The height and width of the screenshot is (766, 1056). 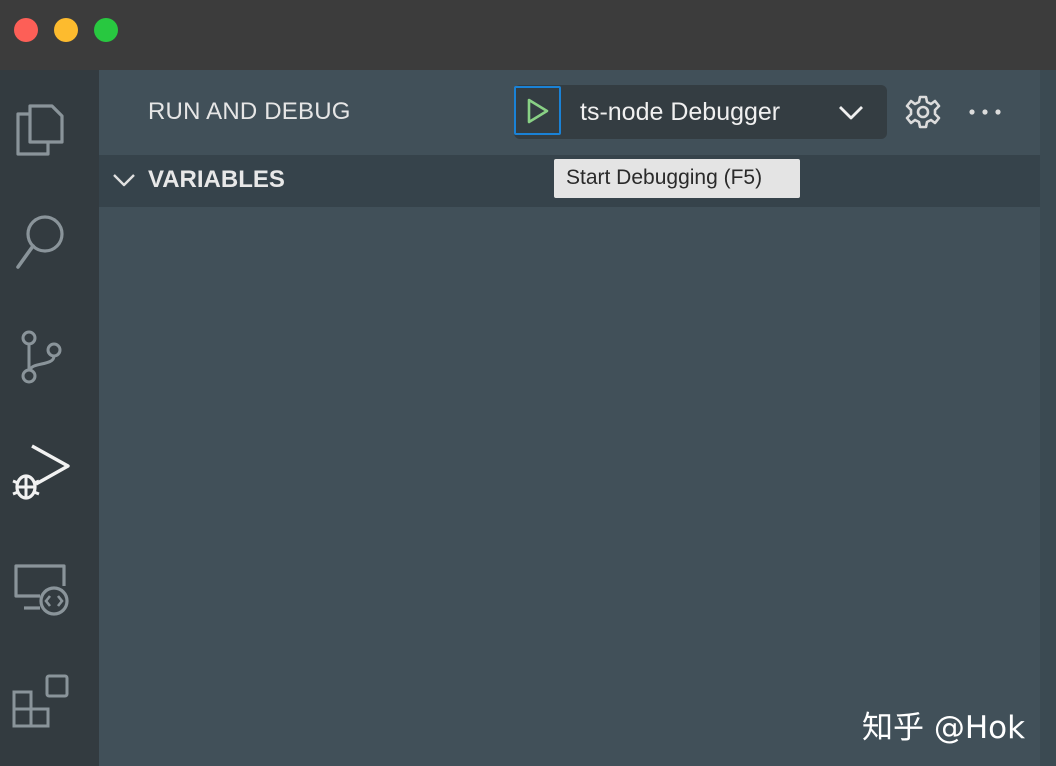 I want to click on play-icon, so click(x=538, y=111).